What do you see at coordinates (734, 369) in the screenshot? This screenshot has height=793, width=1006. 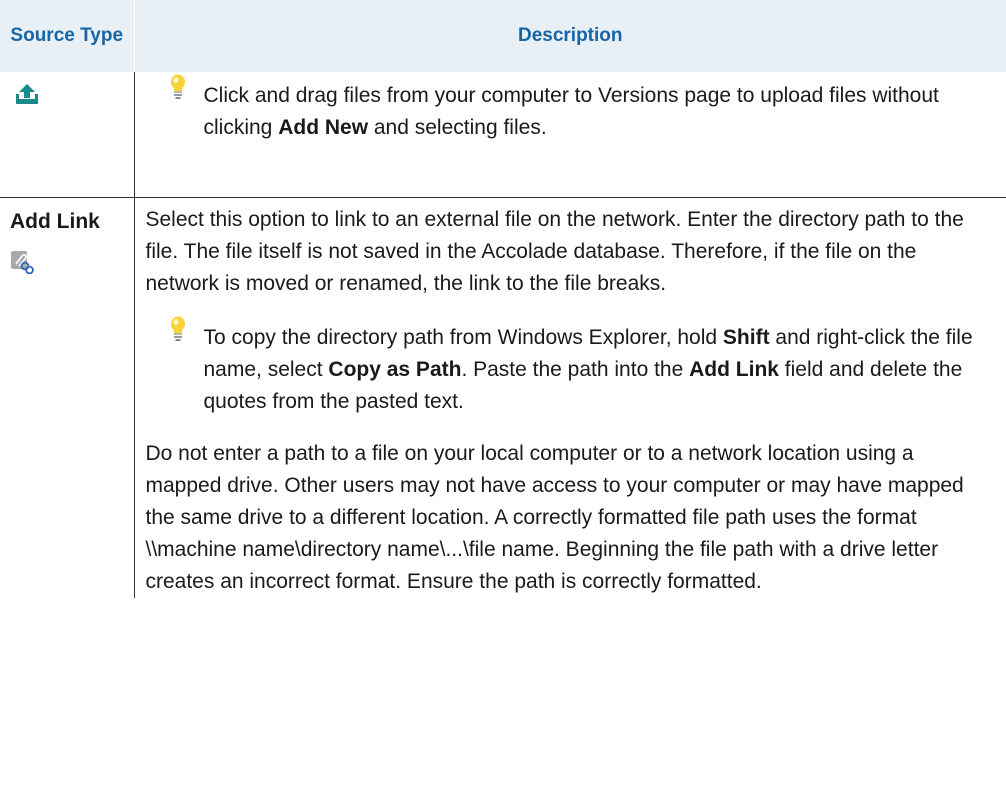 I see `tip-bold-add-link: Add Link` at bounding box center [734, 369].